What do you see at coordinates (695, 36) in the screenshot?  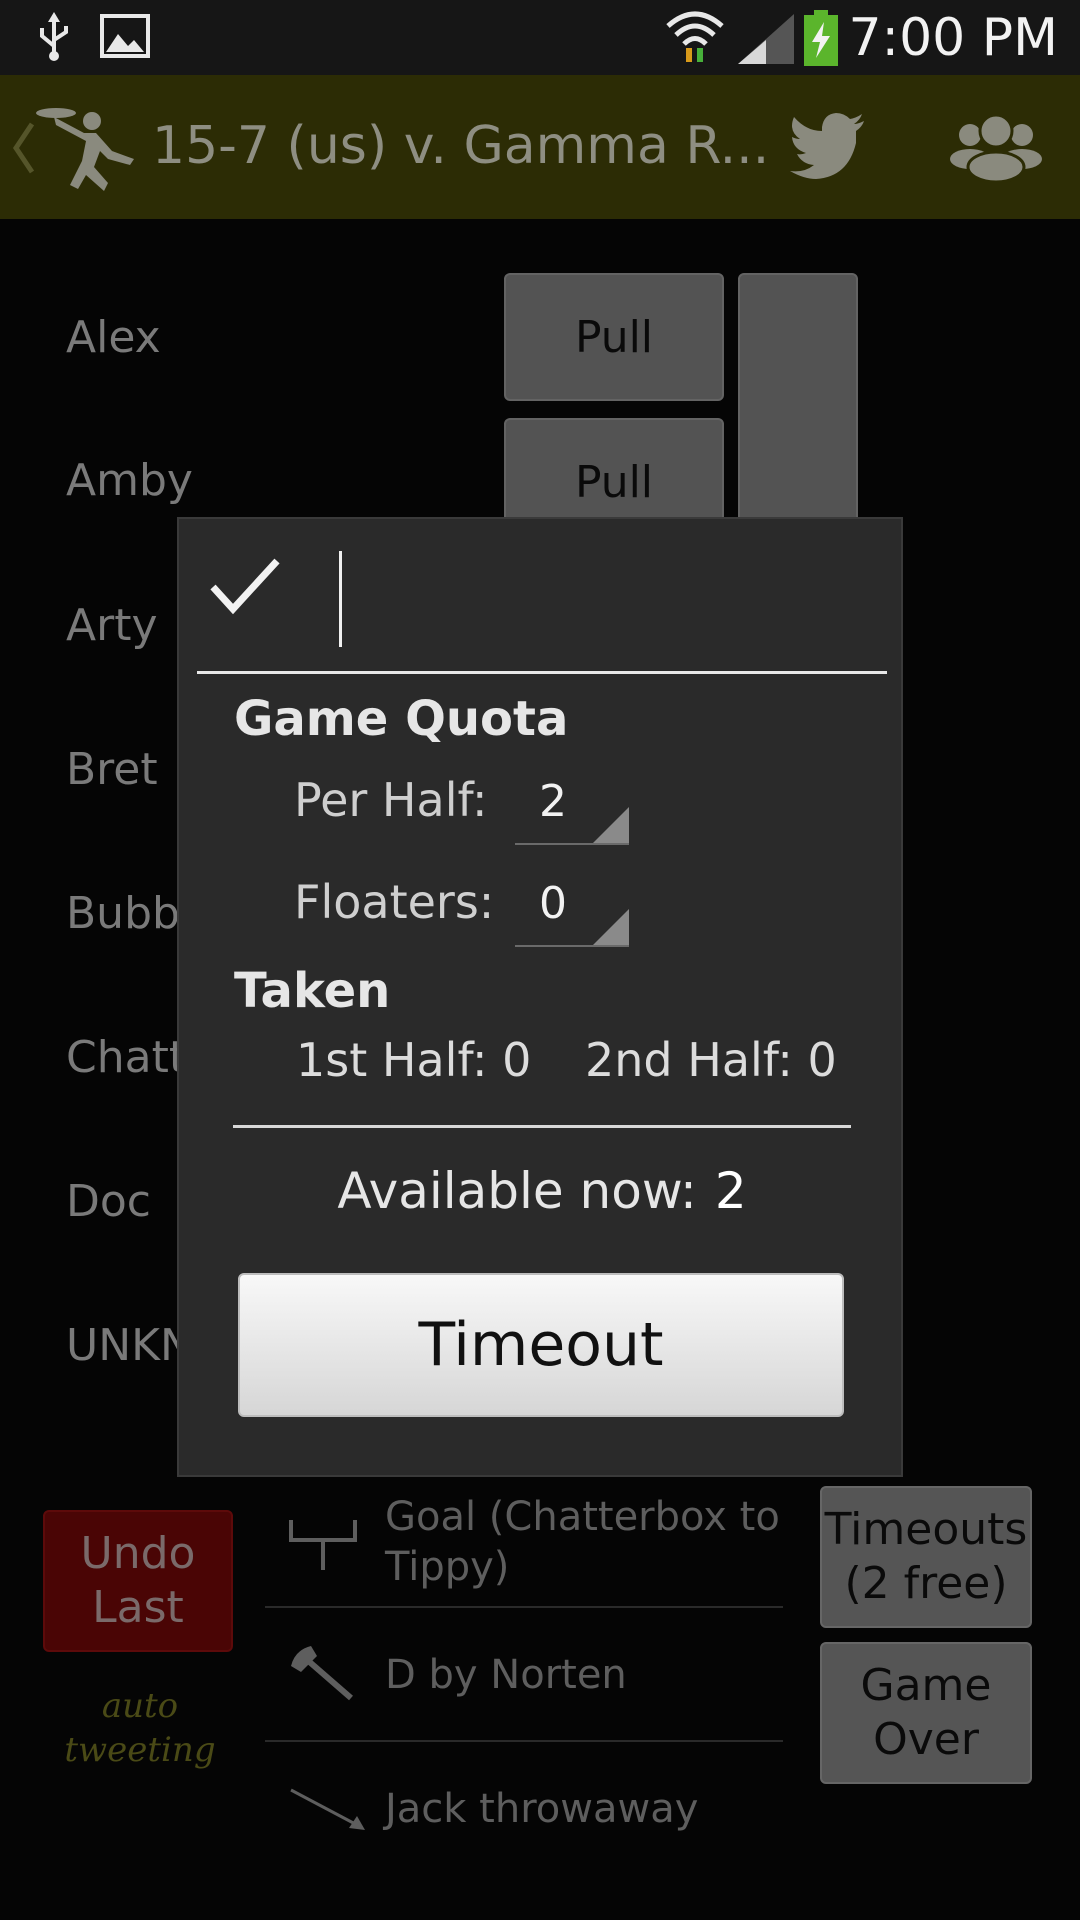 I see `wifi-icon` at bounding box center [695, 36].